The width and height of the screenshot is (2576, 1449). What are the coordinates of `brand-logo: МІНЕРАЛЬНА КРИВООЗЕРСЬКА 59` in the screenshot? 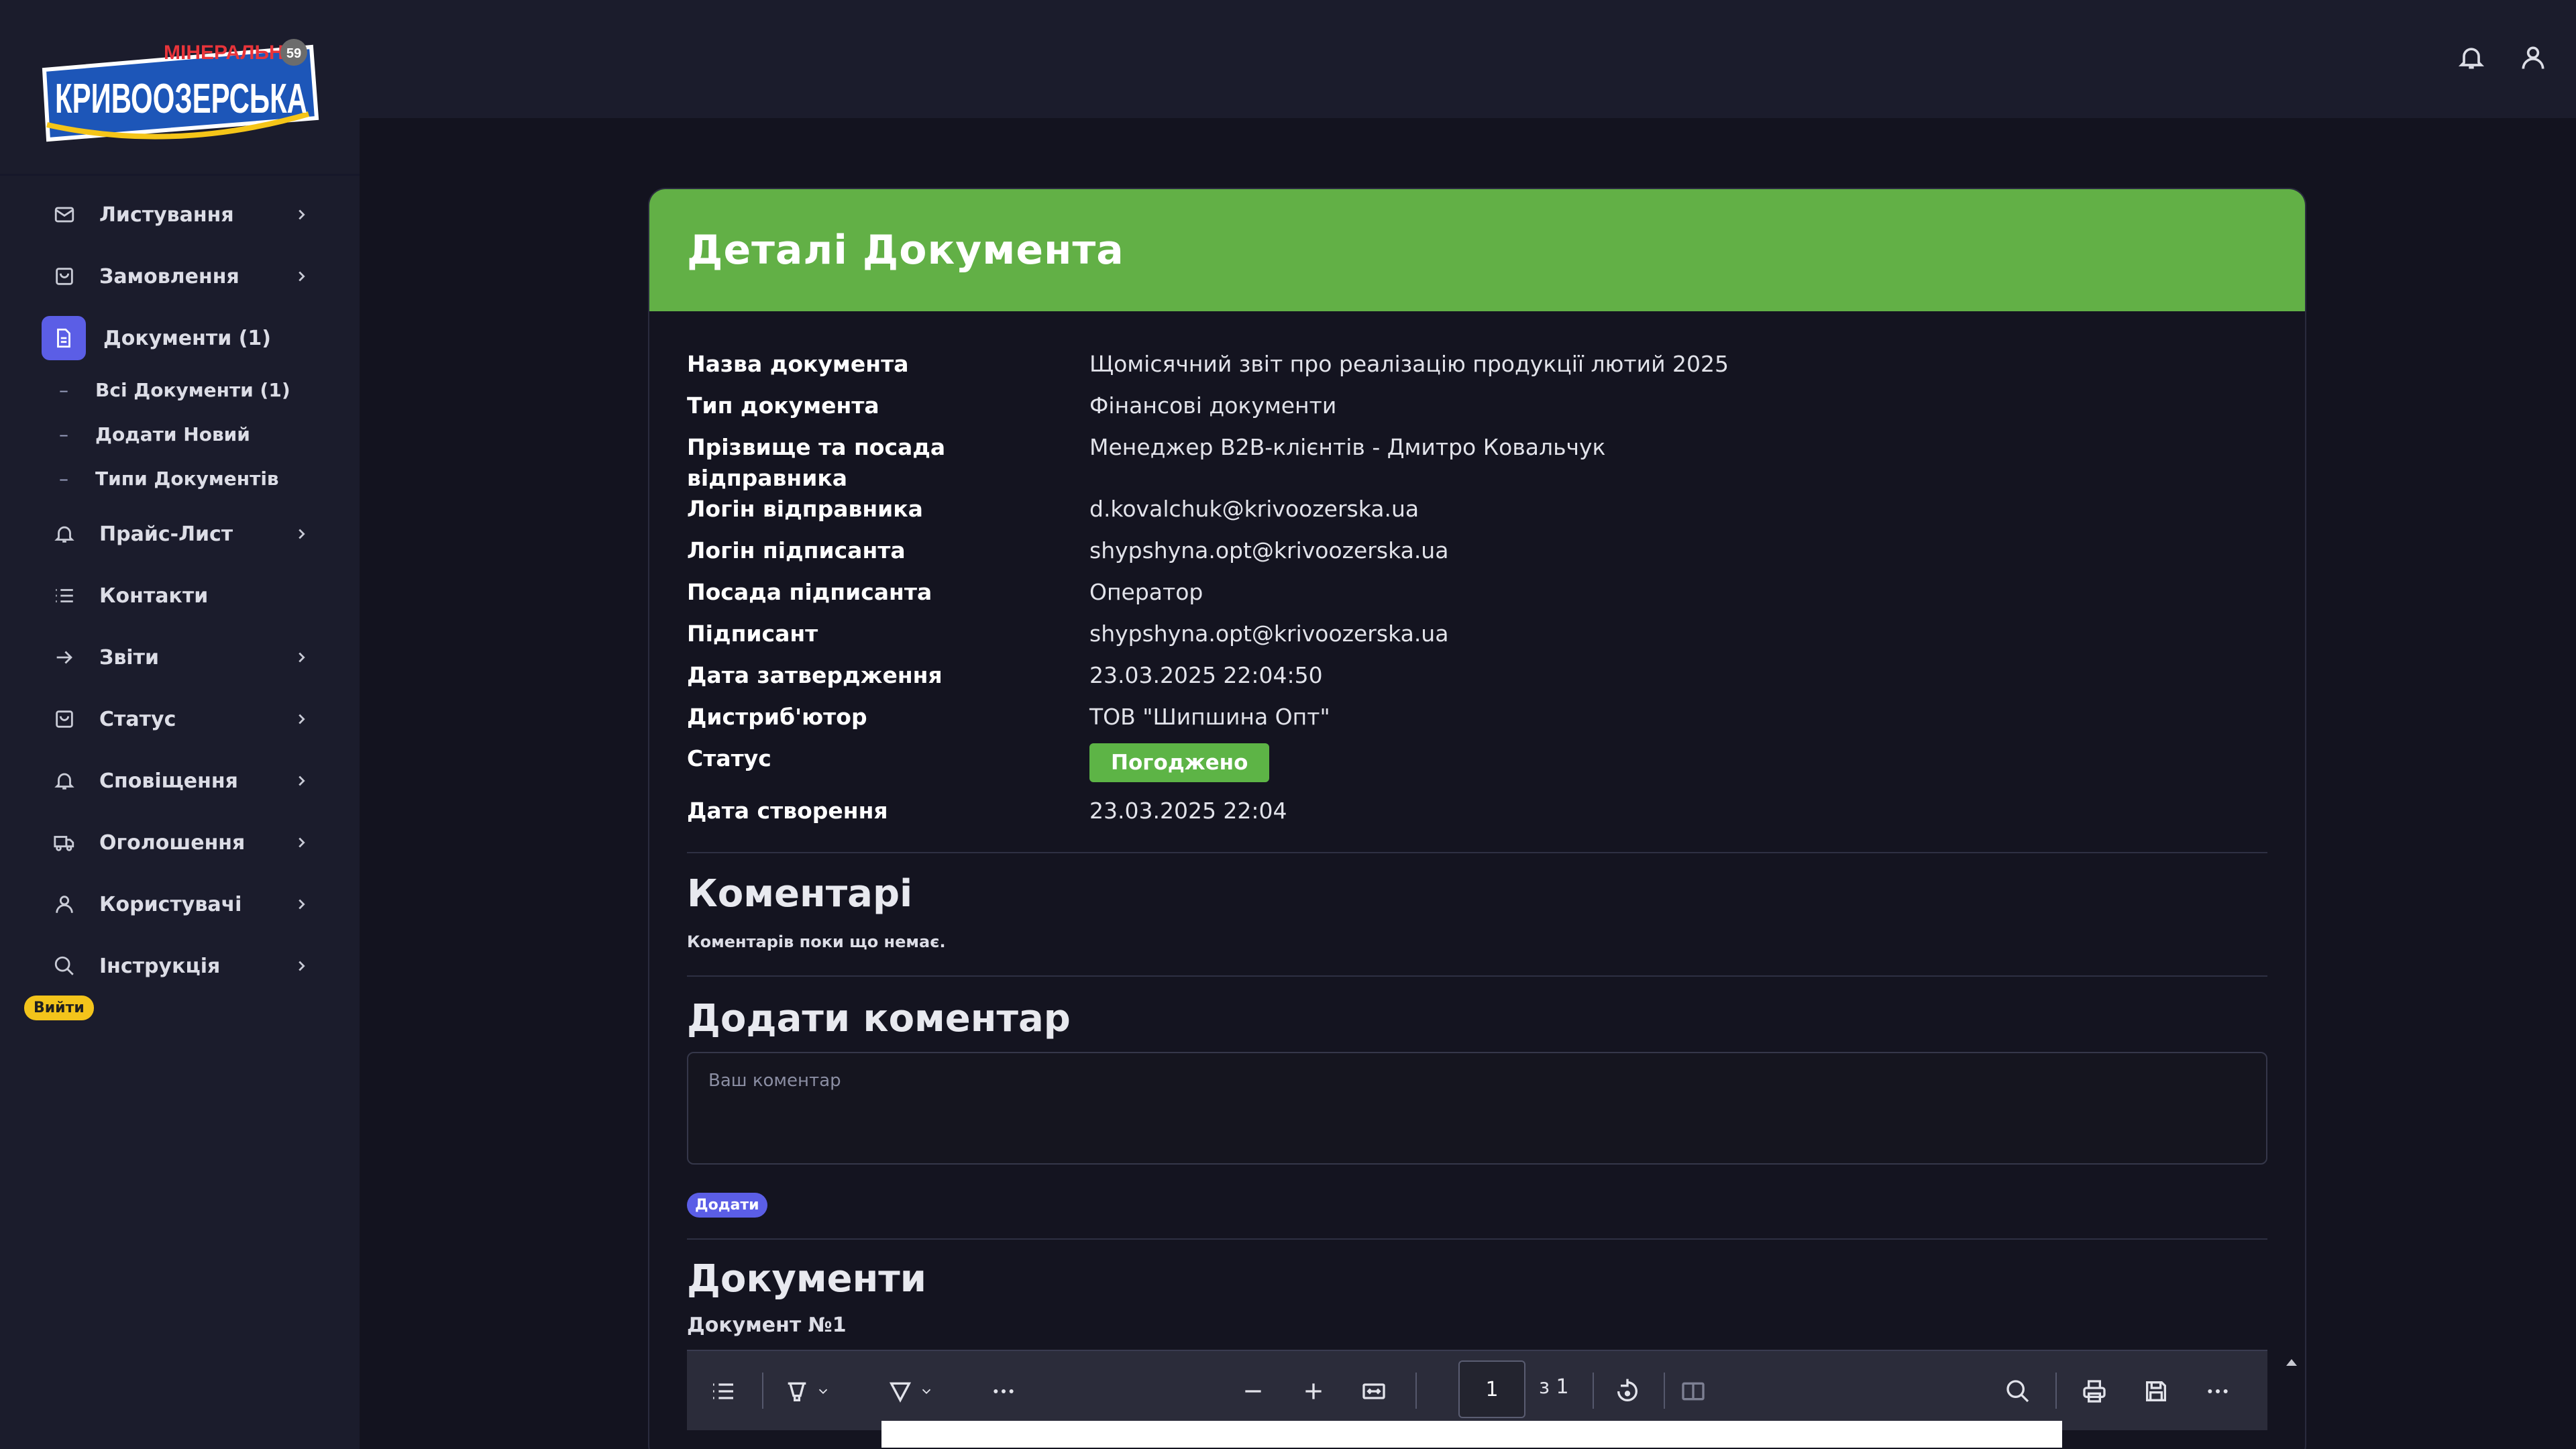 It's located at (181, 92).